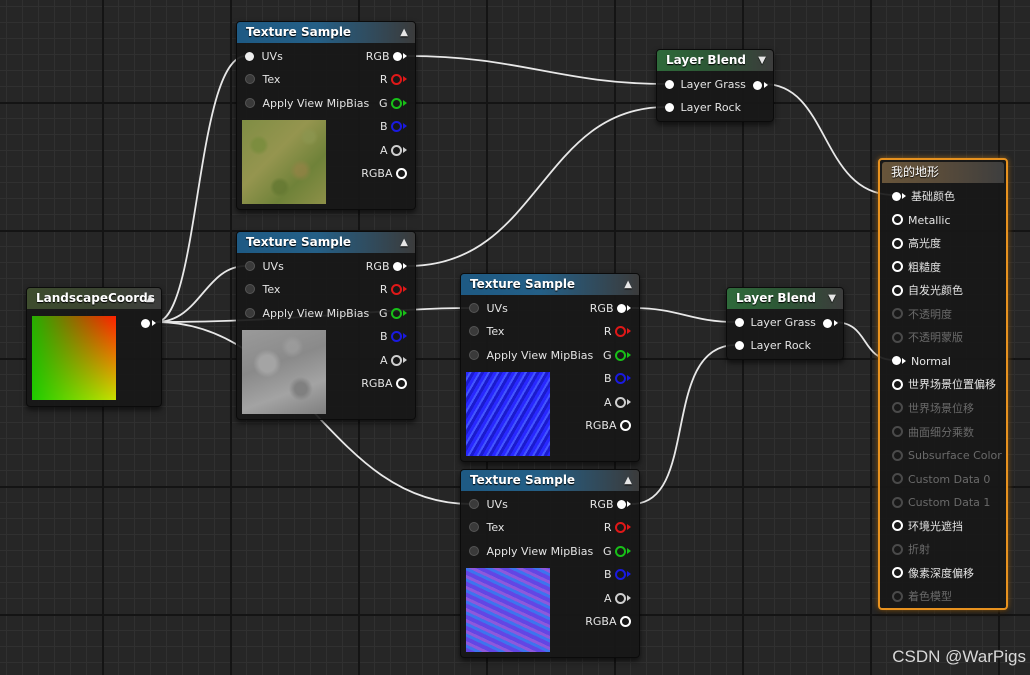  What do you see at coordinates (785, 298) in the screenshot?
I see `layer-blend-header: Layer Blend ▼` at bounding box center [785, 298].